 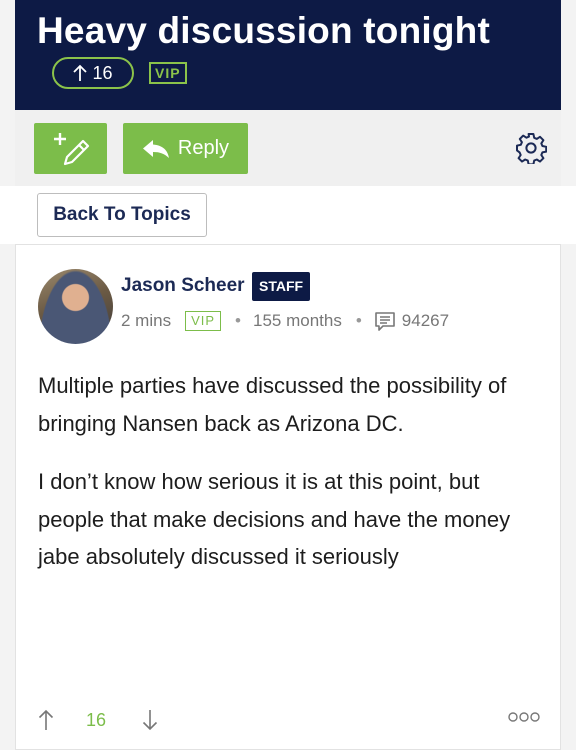 What do you see at coordinates (524, 717) in the screenshot?
I see `more-options-icon` at bounding box center [524, 717].